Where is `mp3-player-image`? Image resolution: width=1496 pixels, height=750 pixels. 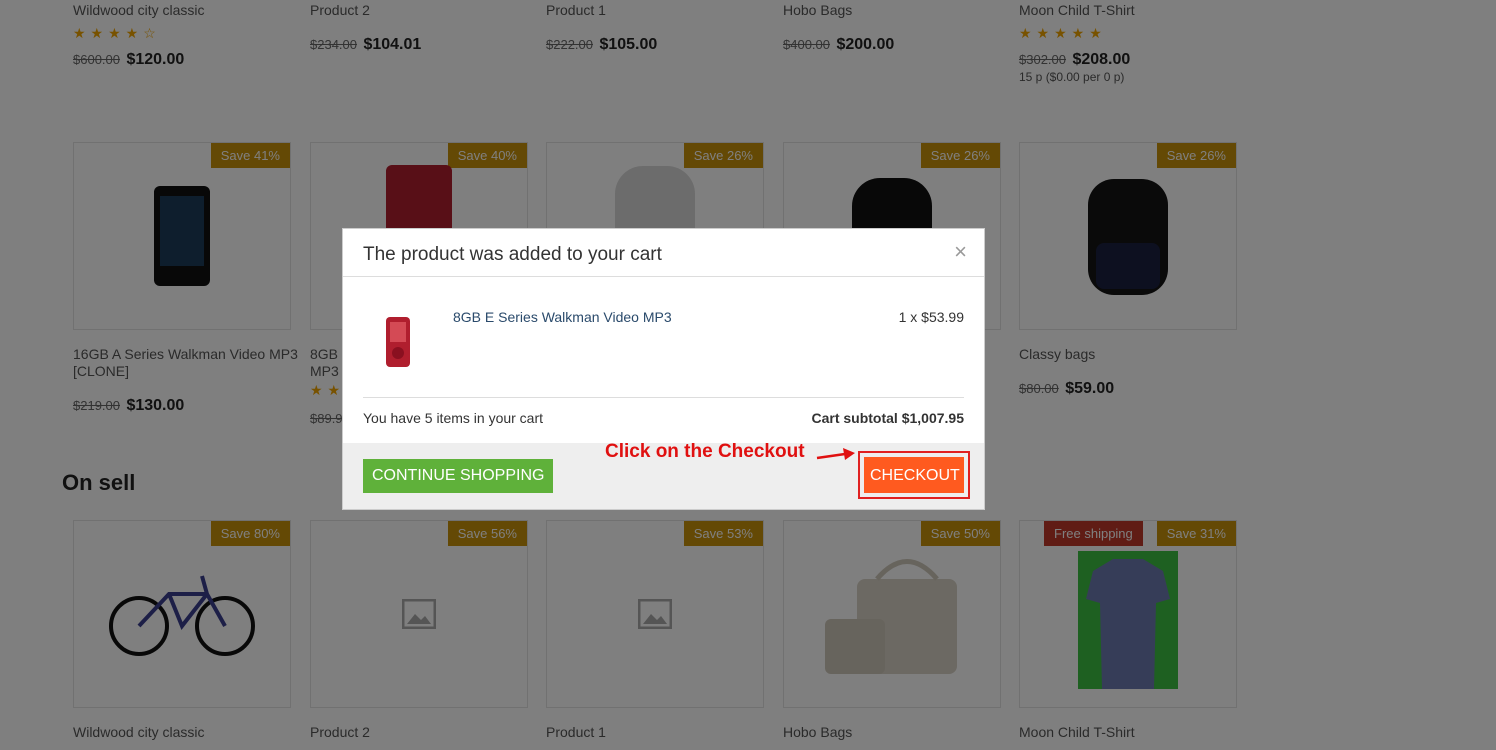 mp3-player-image is located at coordinates (398, 342).